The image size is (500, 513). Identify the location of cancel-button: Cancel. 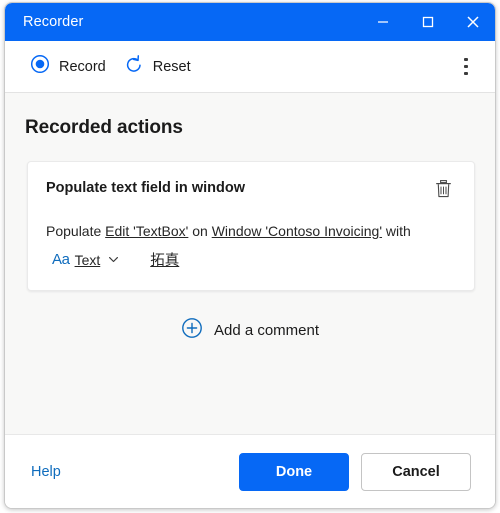
(416, 471).